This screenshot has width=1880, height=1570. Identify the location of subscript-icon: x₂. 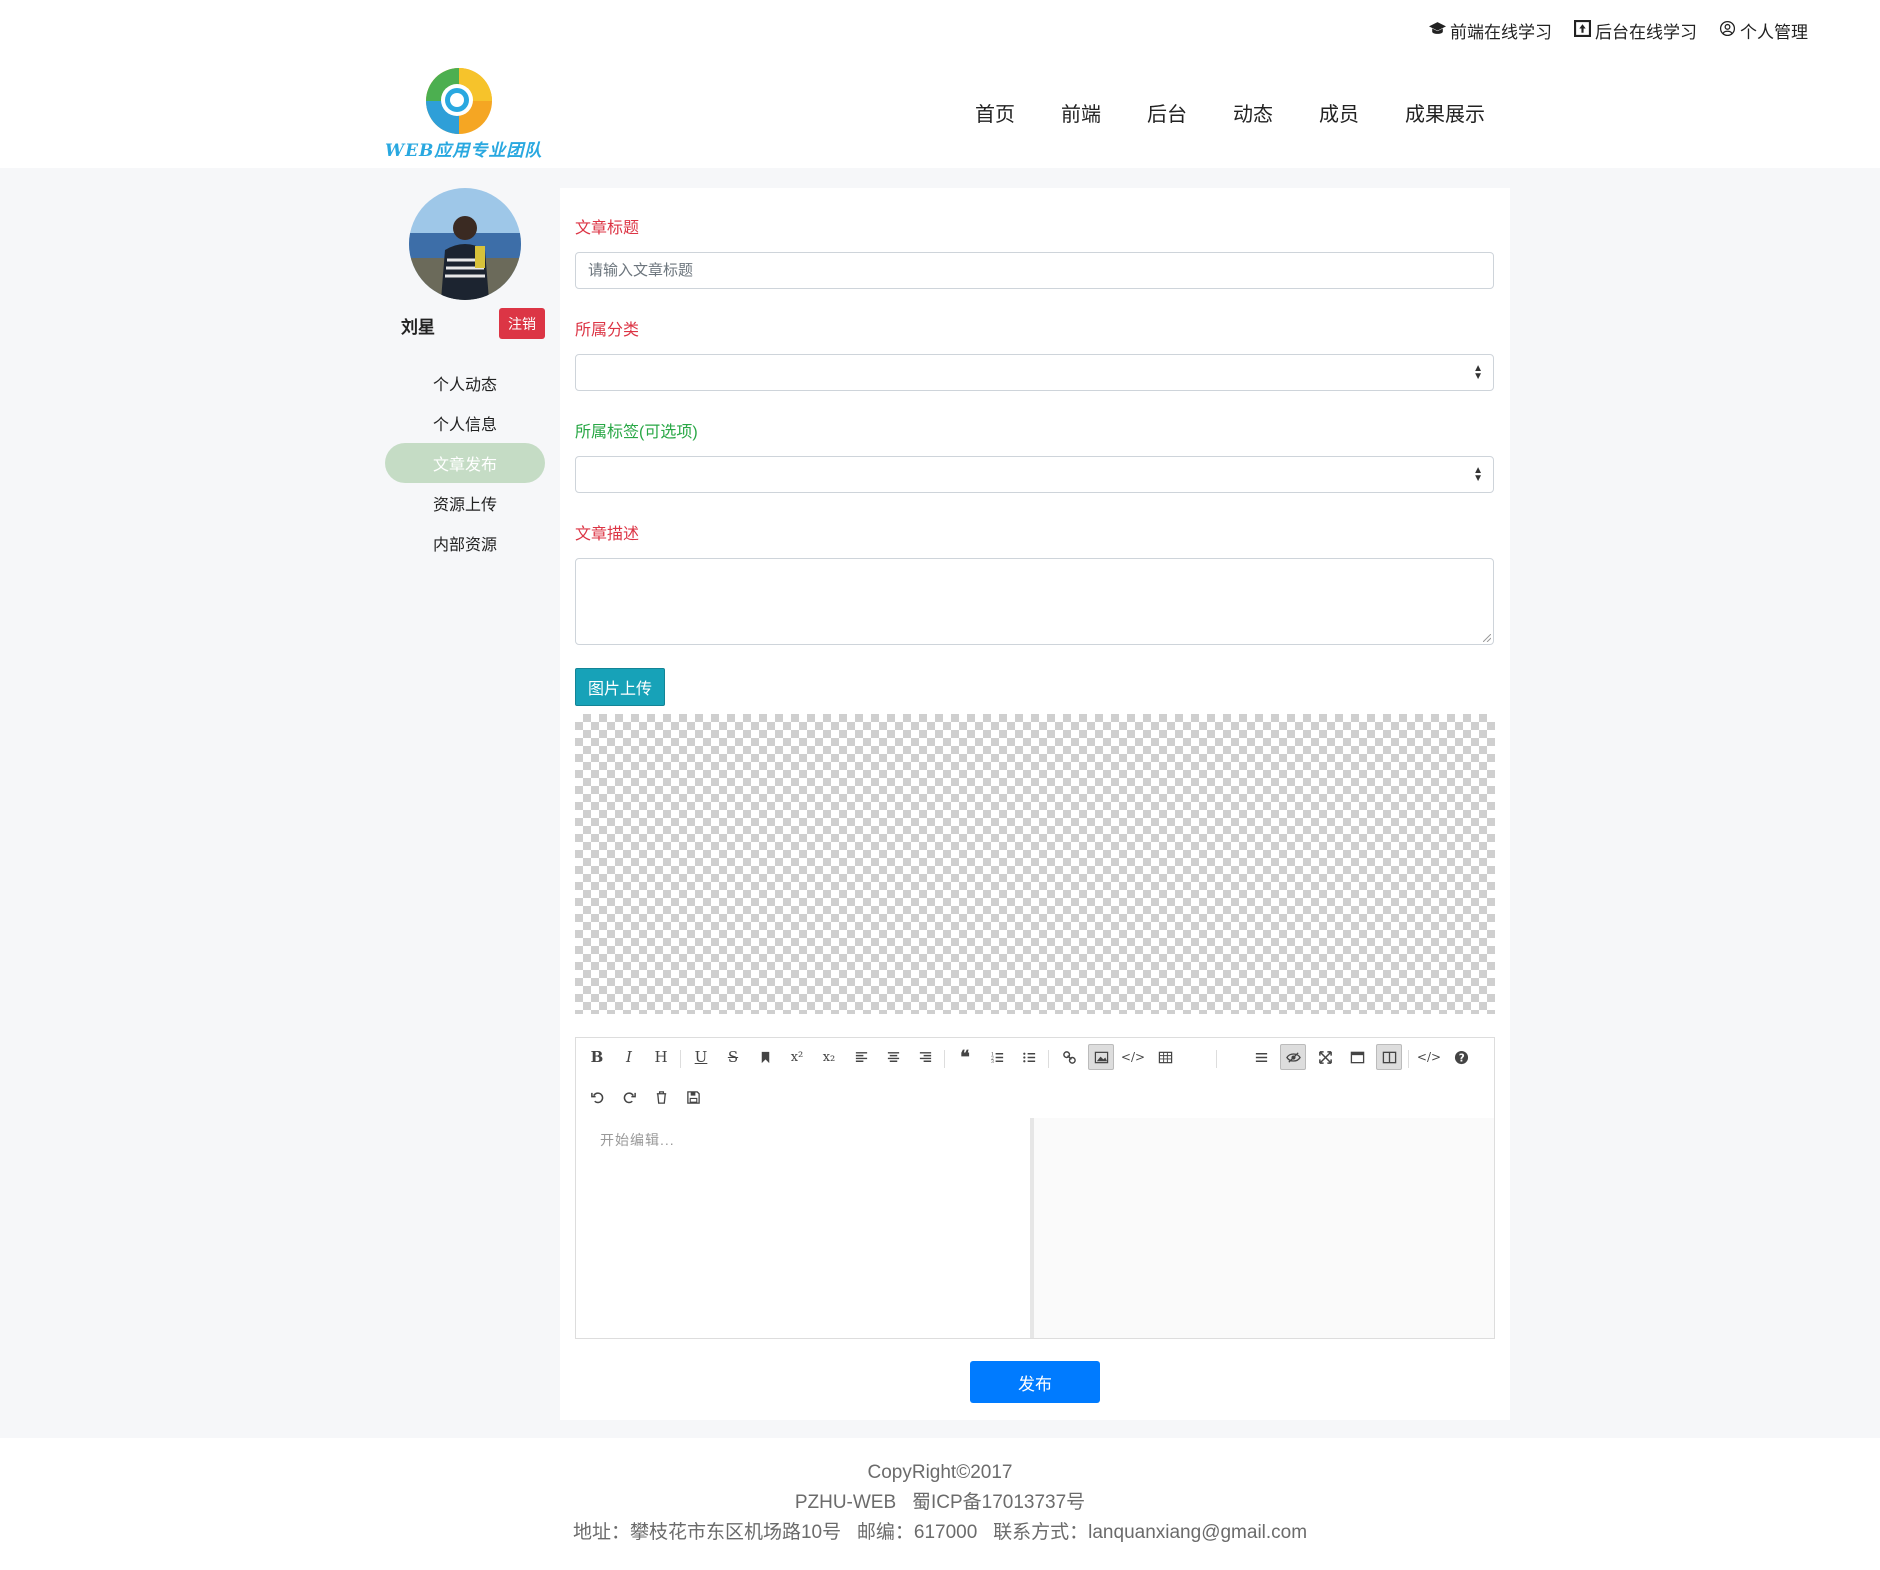
(829, 1057).